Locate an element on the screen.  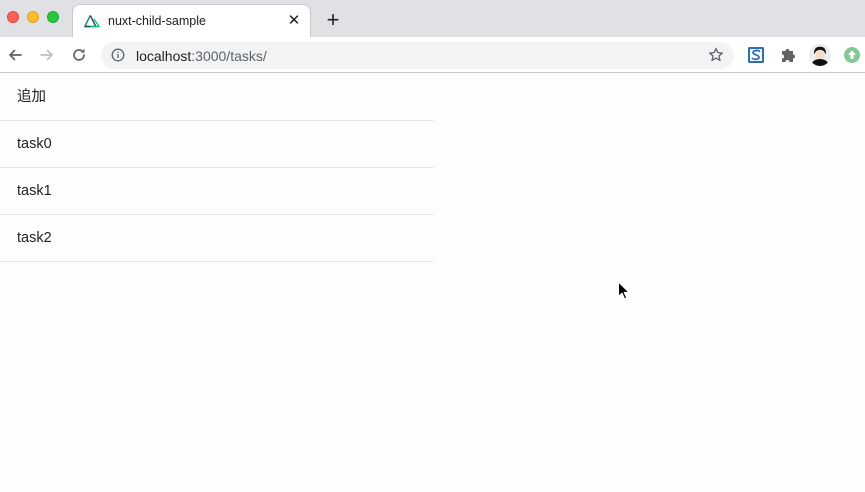
tab-title: nuxt-child-sample is located at coordinates (157, 21).